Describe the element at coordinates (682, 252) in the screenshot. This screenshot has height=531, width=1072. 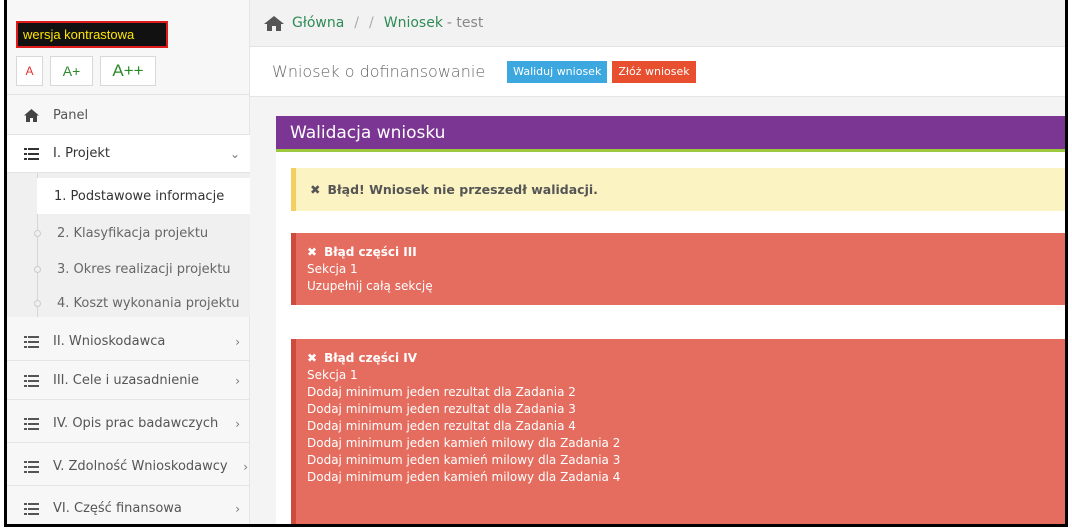
I see `error-title: ✖ Błąd części III` at that location.